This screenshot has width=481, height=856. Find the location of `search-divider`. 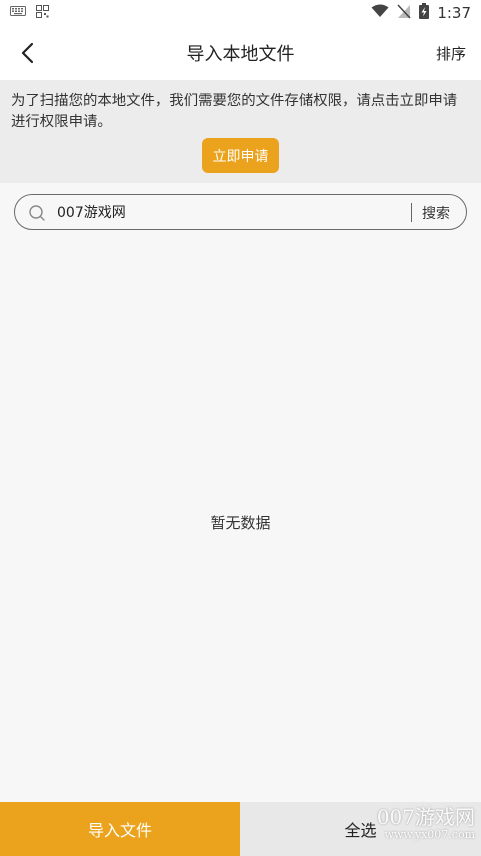

search-divider is located at coordinates (411, 212).